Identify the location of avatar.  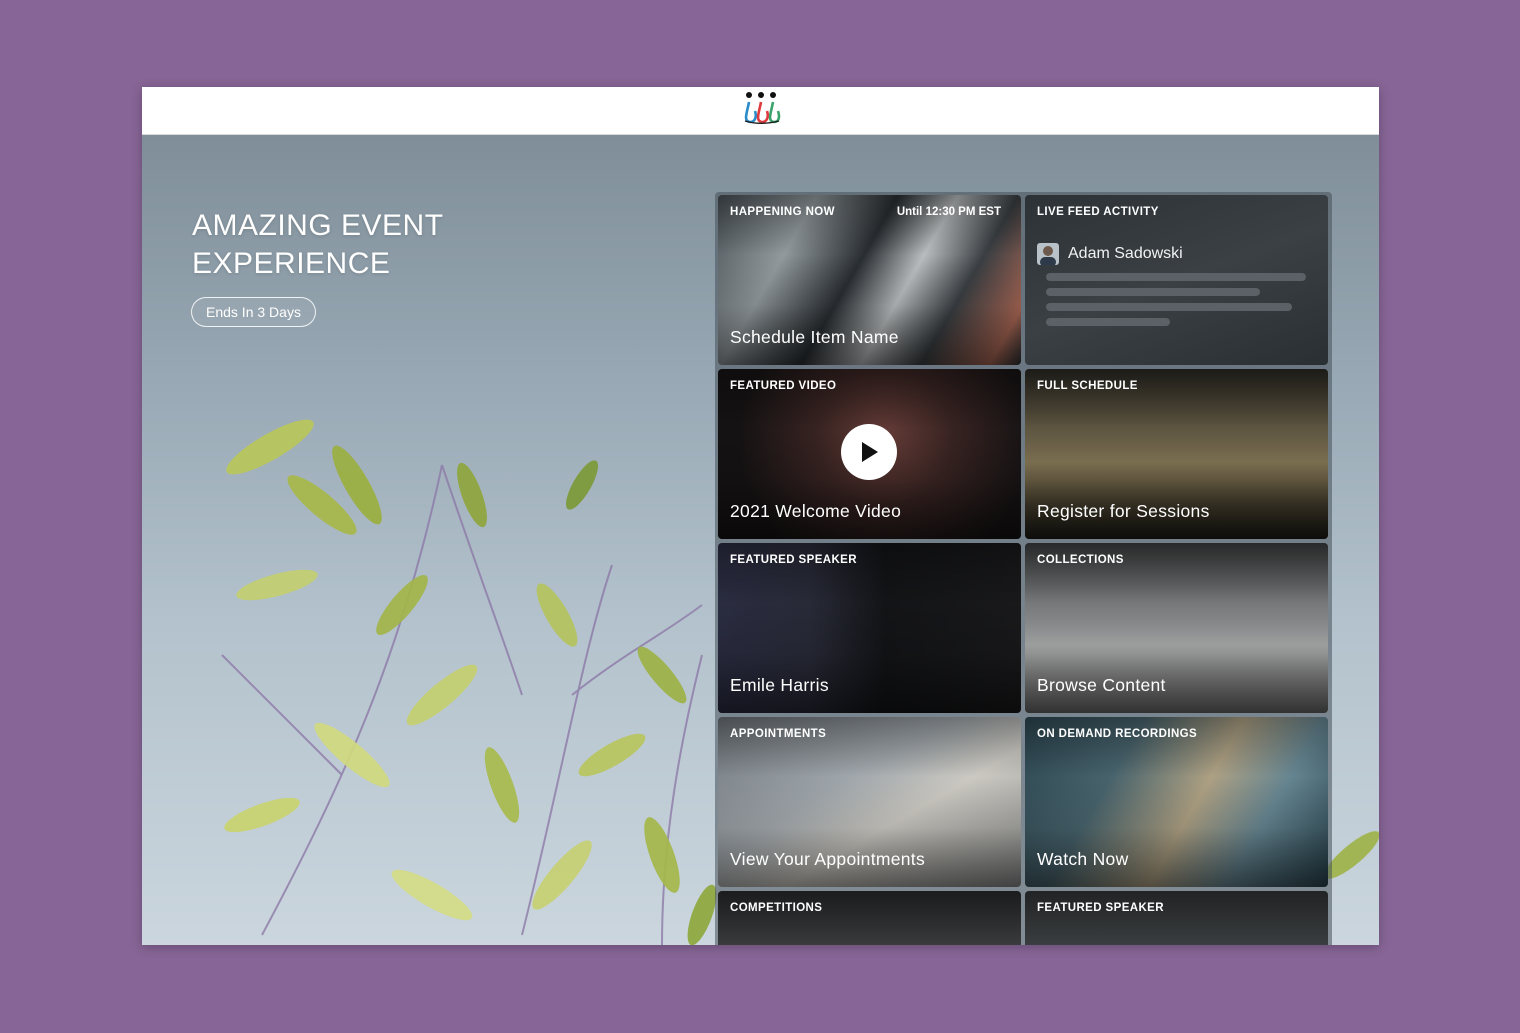
(1048, 254).